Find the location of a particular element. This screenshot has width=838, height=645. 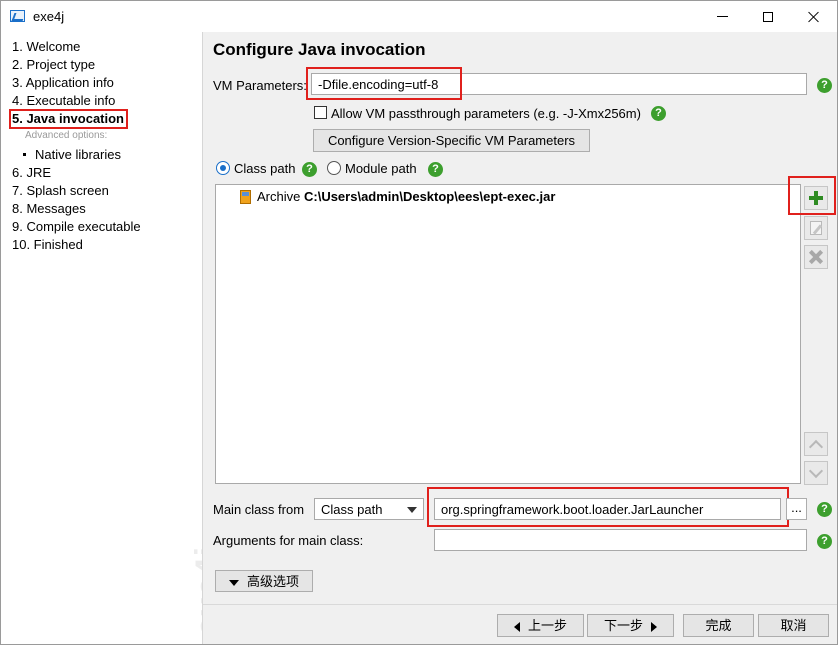

minimize-icon is located at coordinates (722, 16).